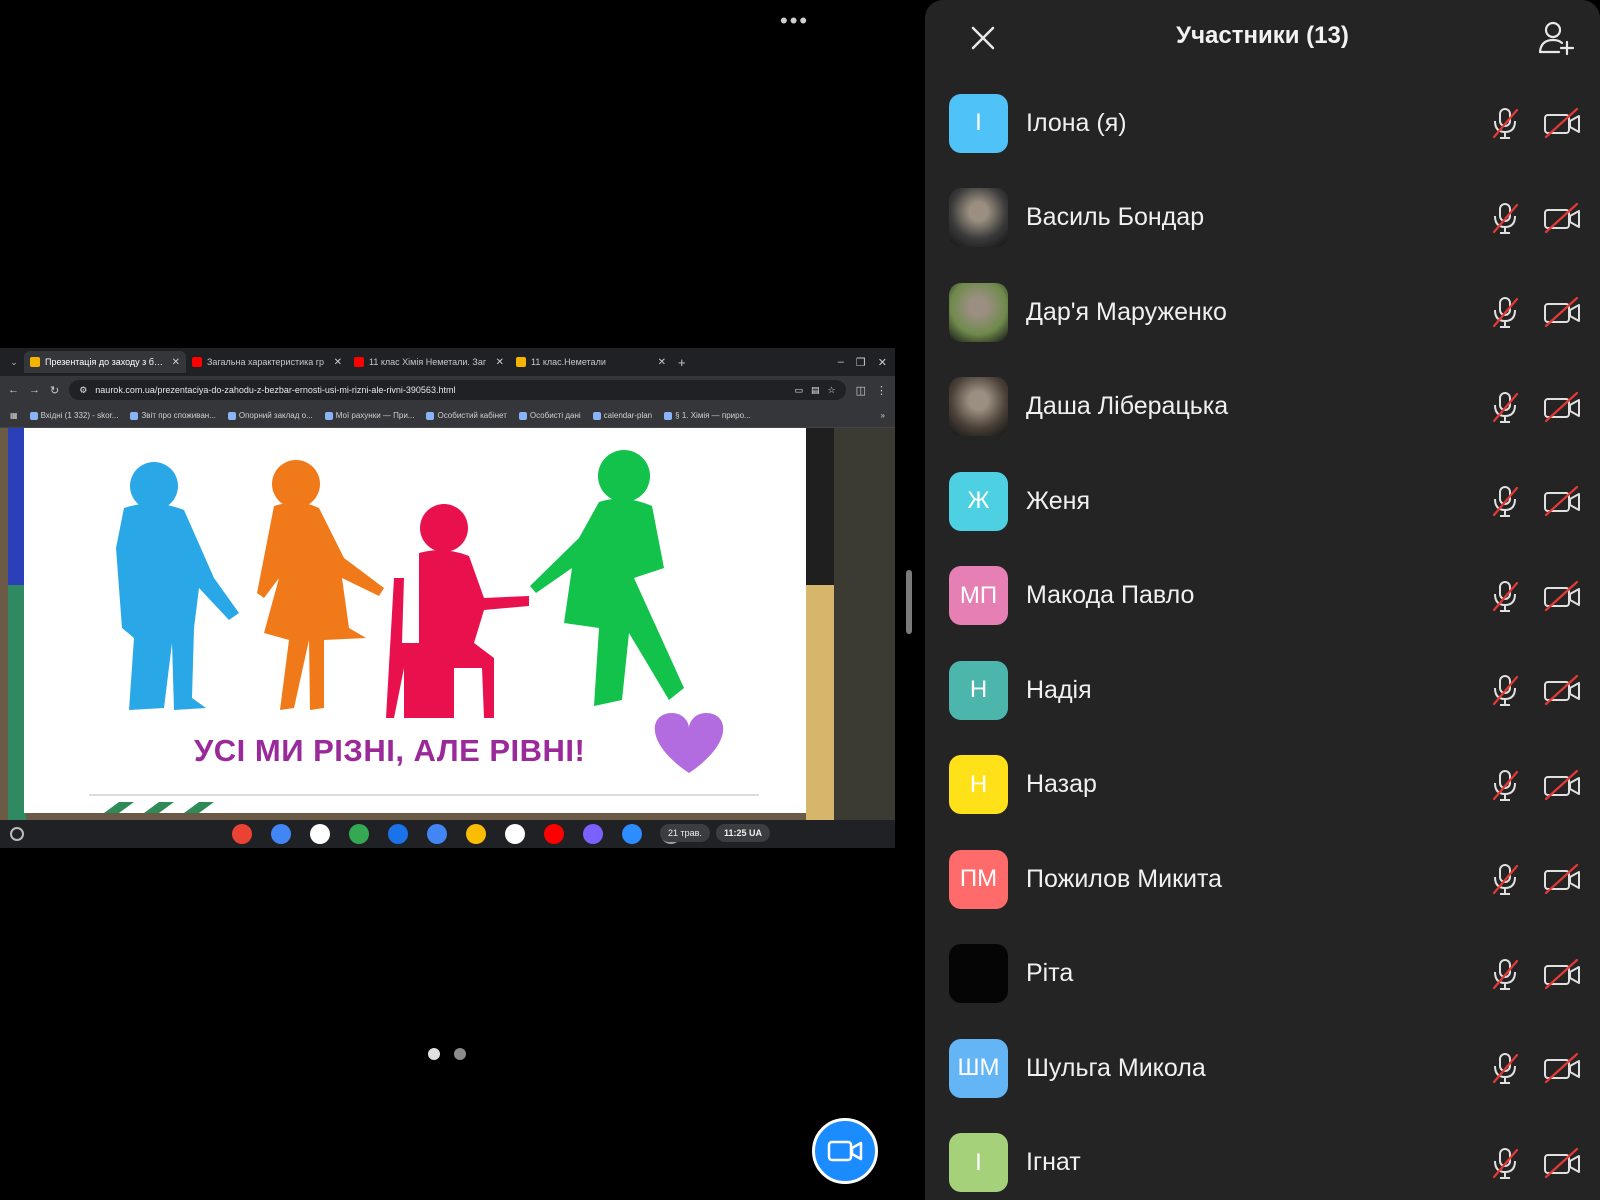 Image resolution: width=1600 pixels, height=1200 pixels. Describe the element at coordinates (14, 415) in the screenshot. I see `apps-grid-icon: ▦` at that location.